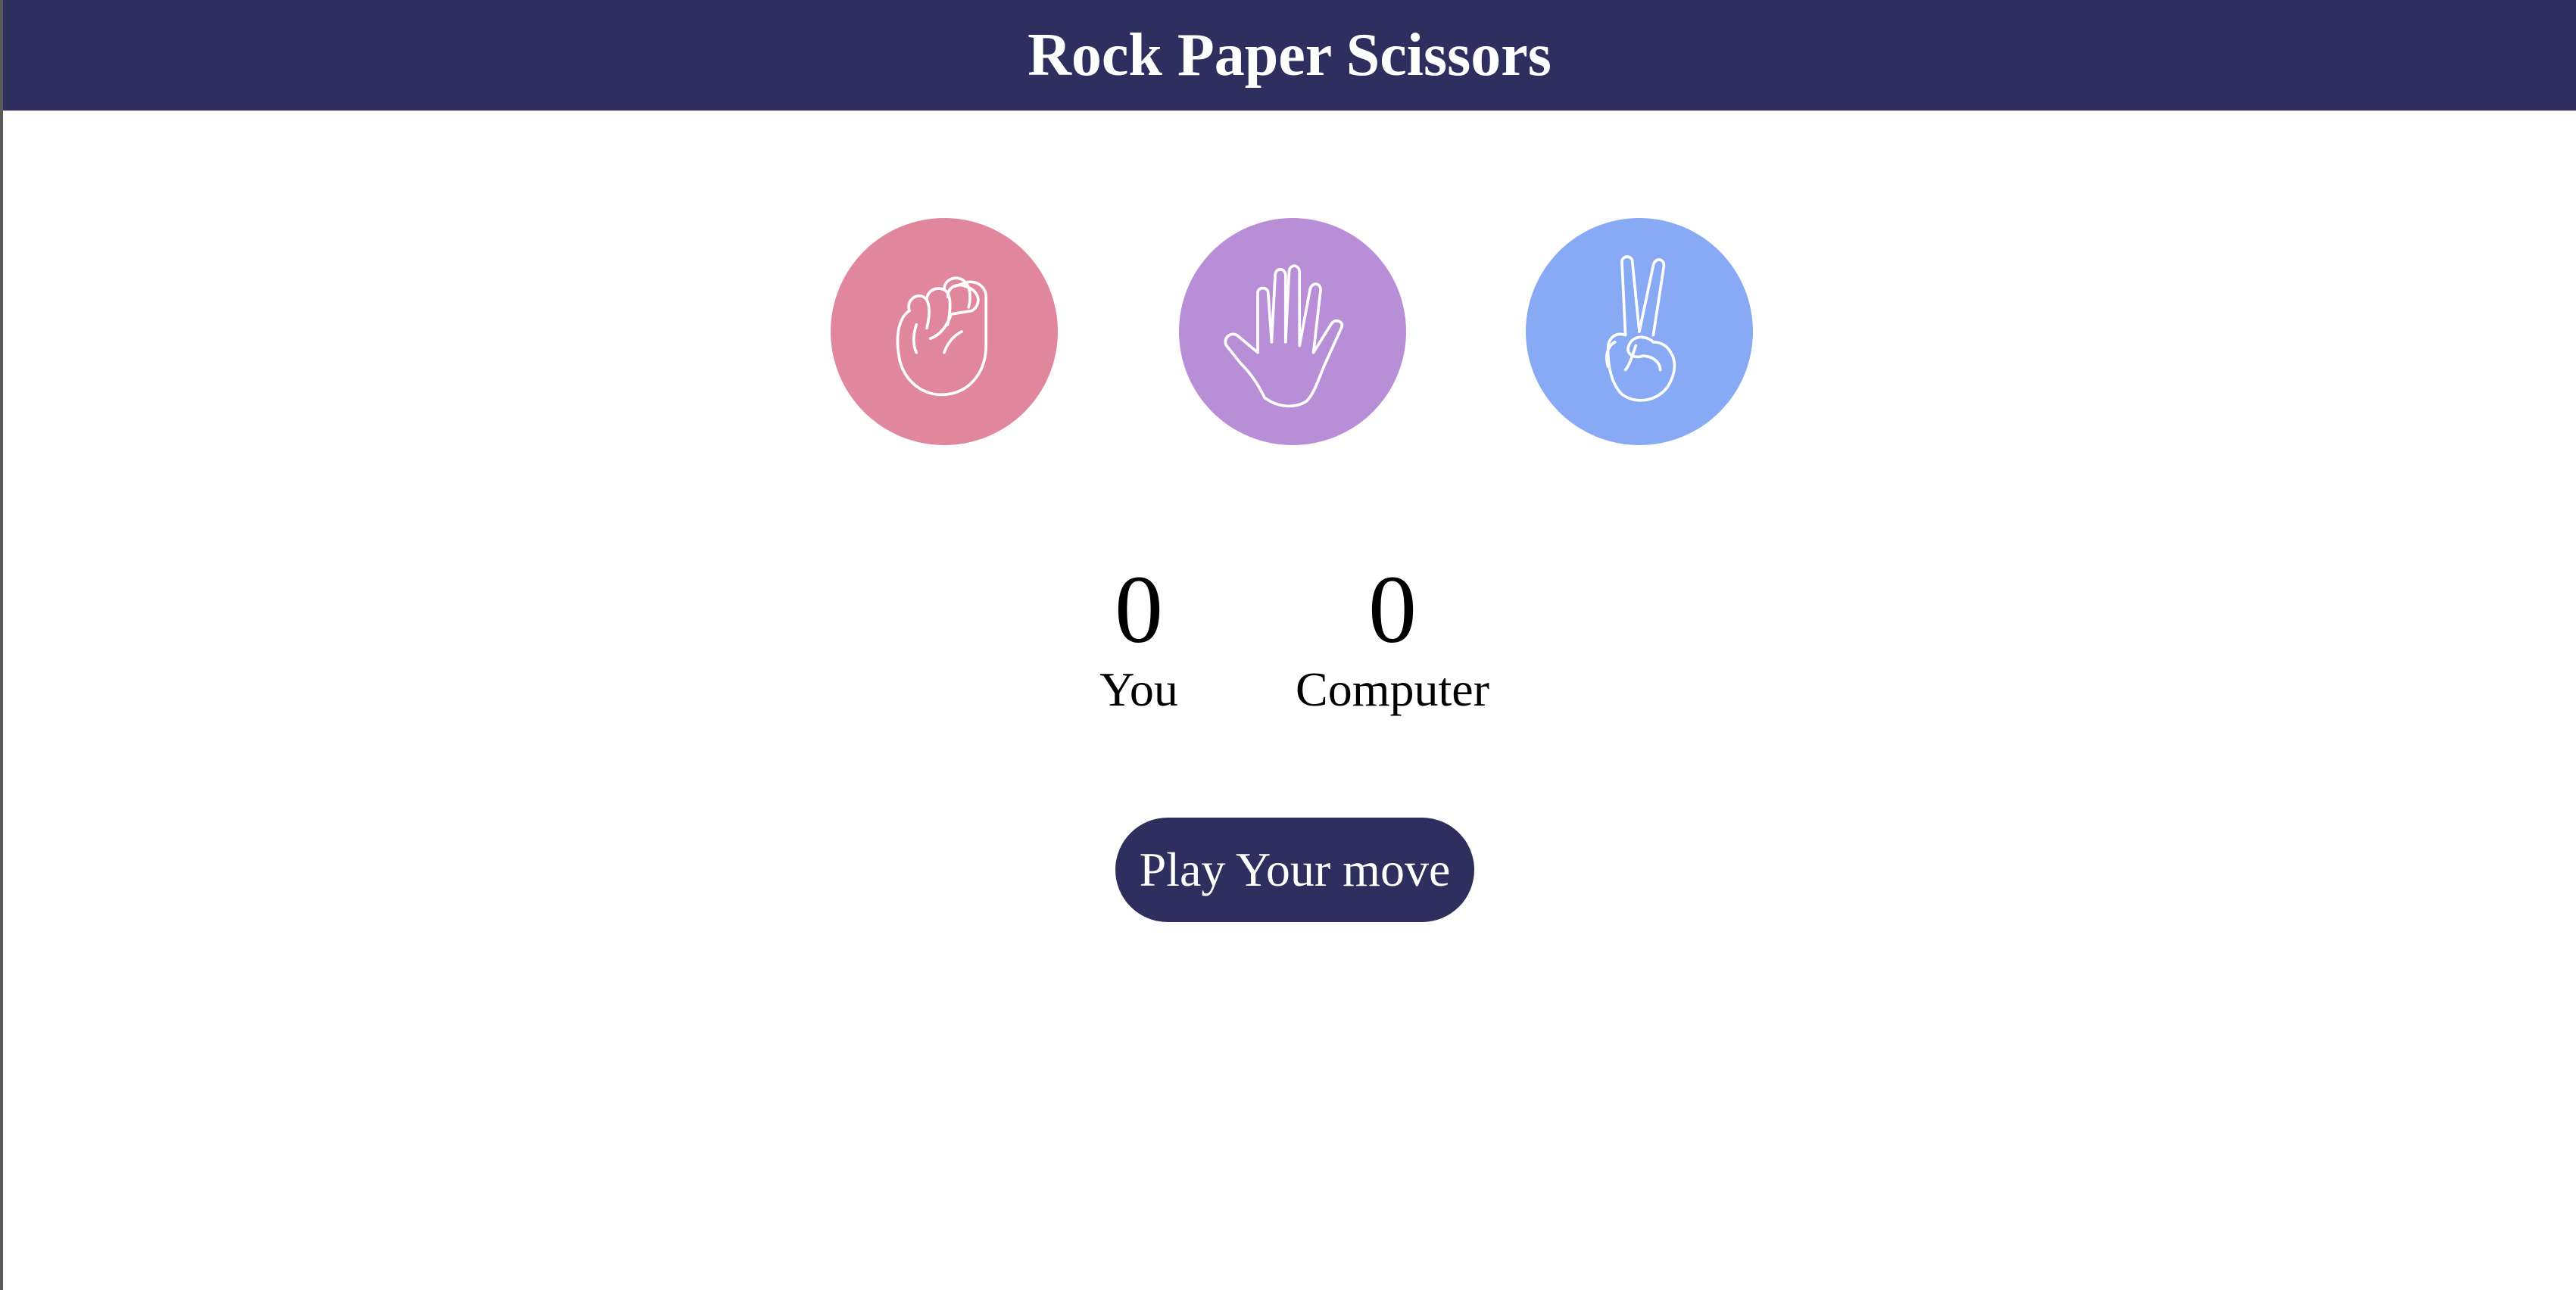 The image size is (2576, 1290). What do you see at coordinates (1640, 328) in the screenshot?
I see `scissors-peace-hand-icon` at bounding box center [1640, 328].